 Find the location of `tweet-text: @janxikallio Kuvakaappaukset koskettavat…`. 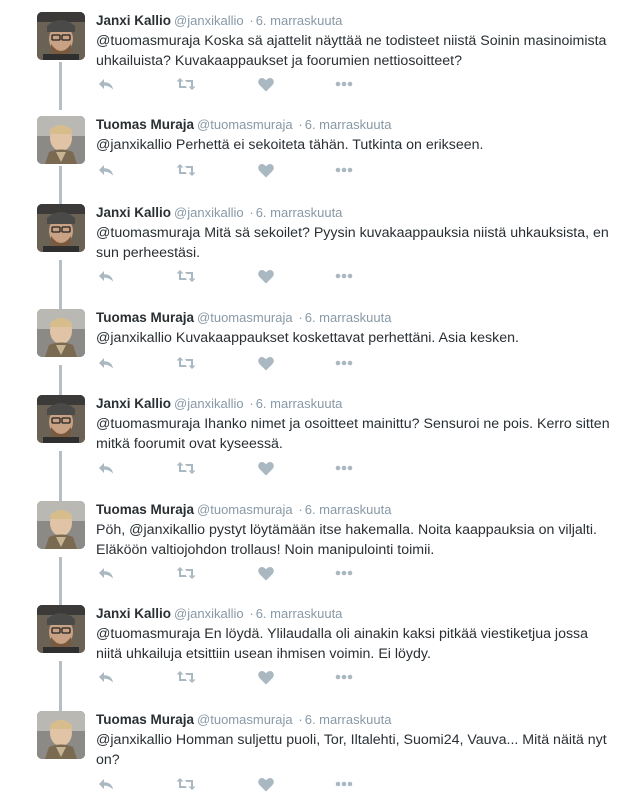

tweet-text: @janxikallio Kuvakaappaukset koskettavat… is located at coordinates (307, 338).